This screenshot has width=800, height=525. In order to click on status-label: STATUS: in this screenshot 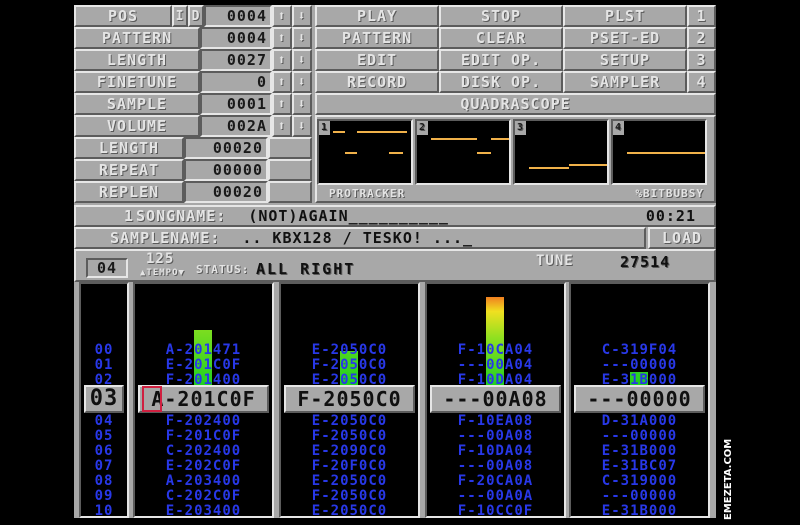, I will do `click(223, 269)`.